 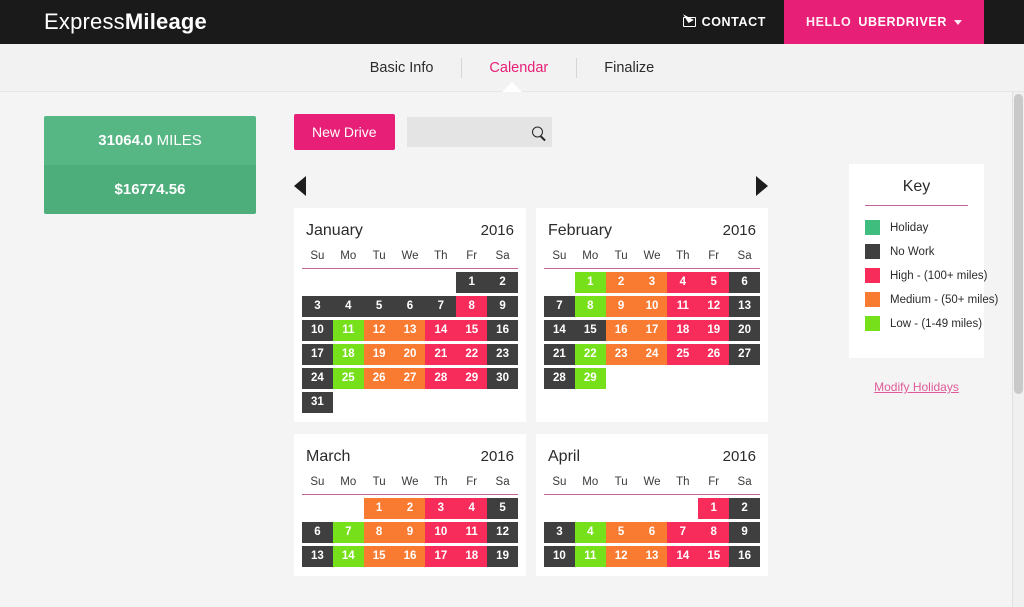 What do you see at coordinates (629, 68) in the screenshot?
I see `tab-finalize: Finalize` at bounding box center [629, 68].